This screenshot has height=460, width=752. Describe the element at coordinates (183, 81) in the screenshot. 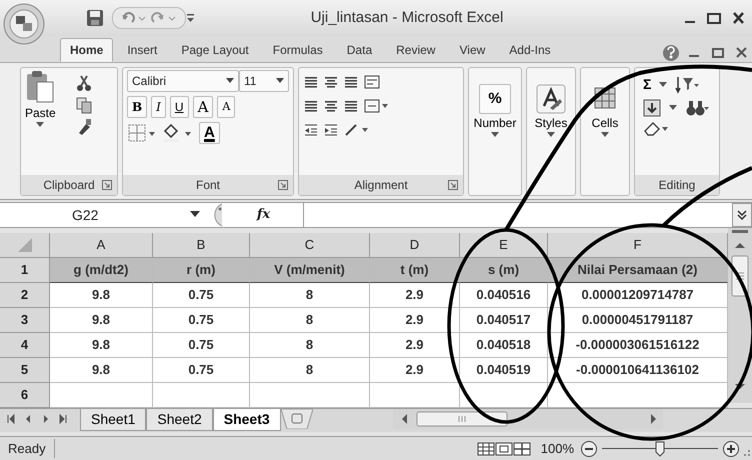

I see `font-name-dropdown: Calibri` at that location.